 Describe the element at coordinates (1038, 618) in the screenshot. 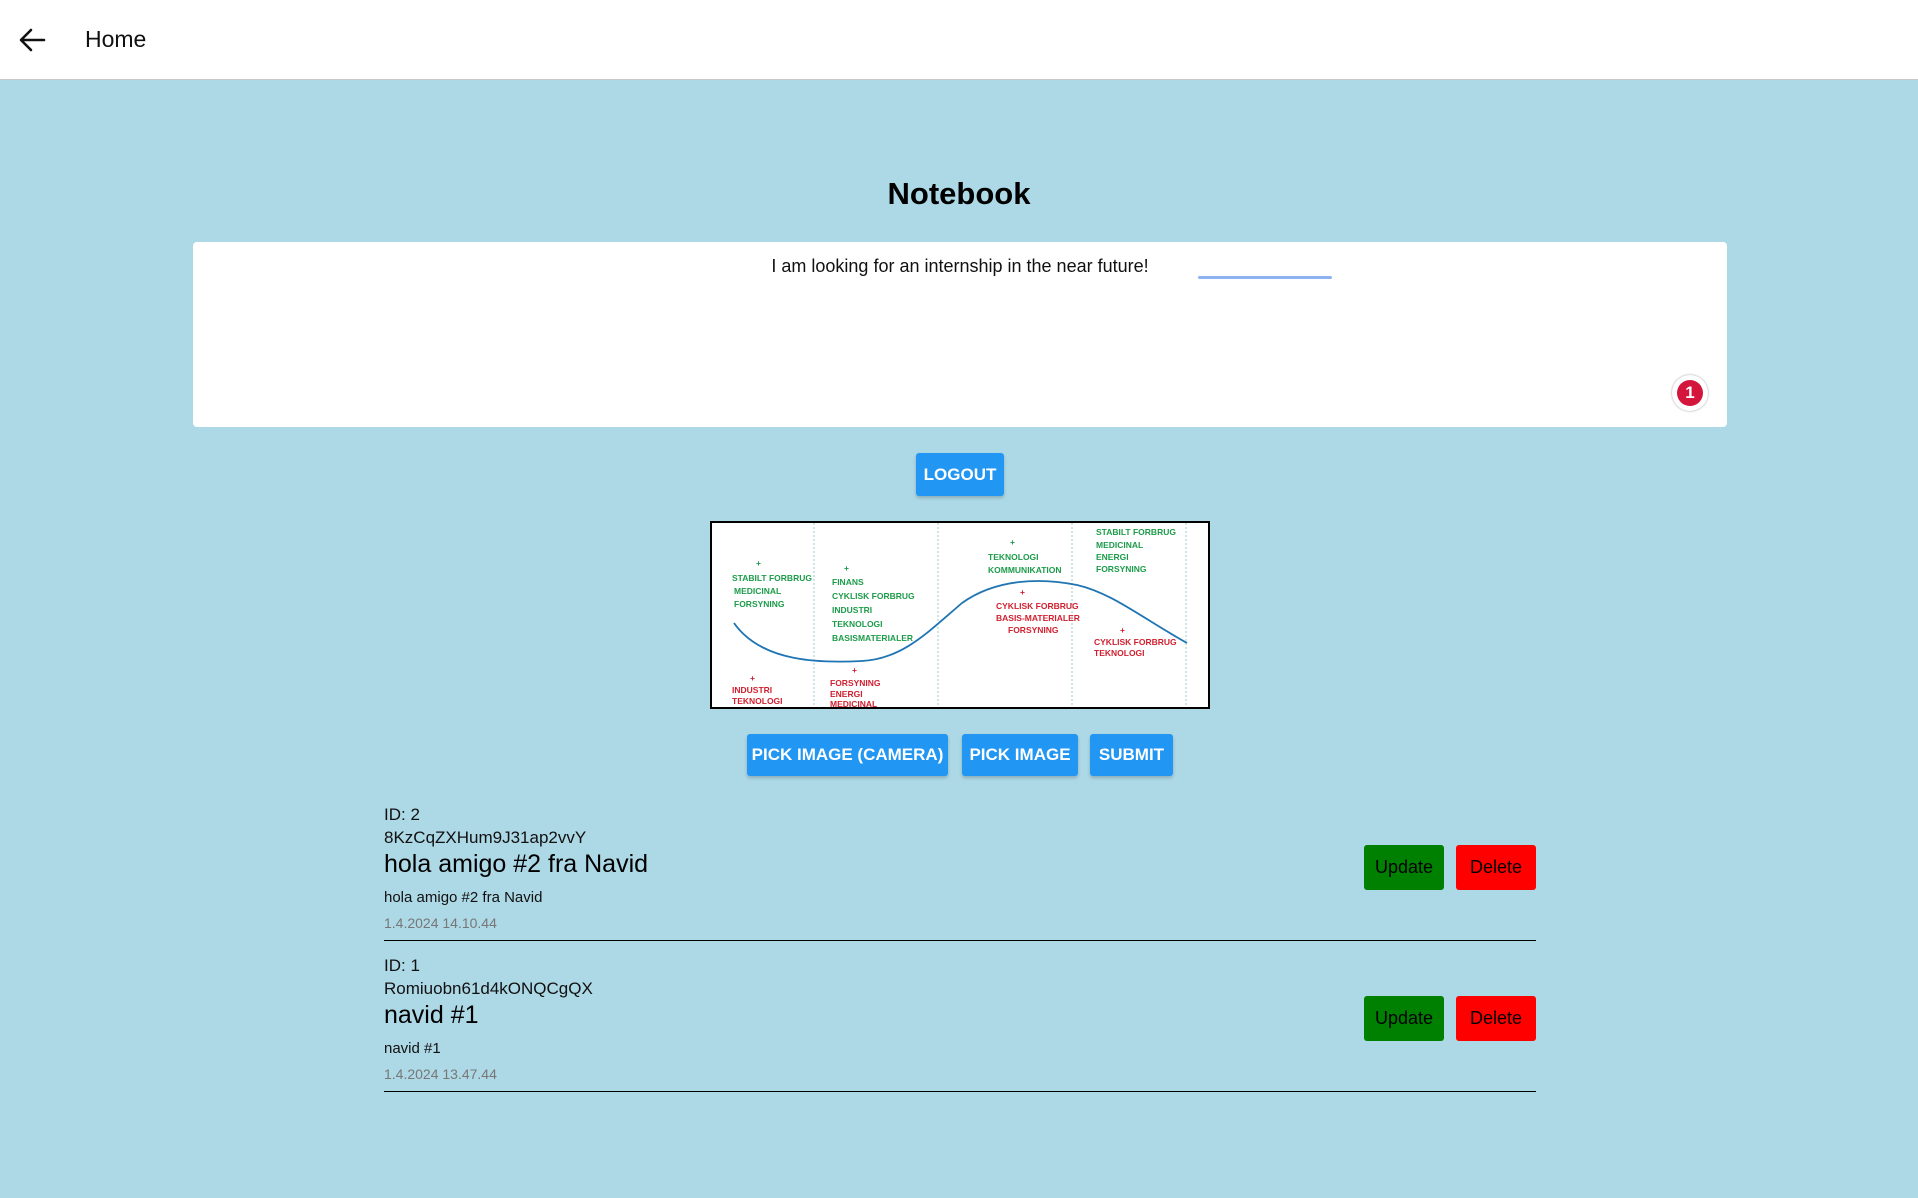

I see `image-label: BASIS-MATERIALER` at that location.